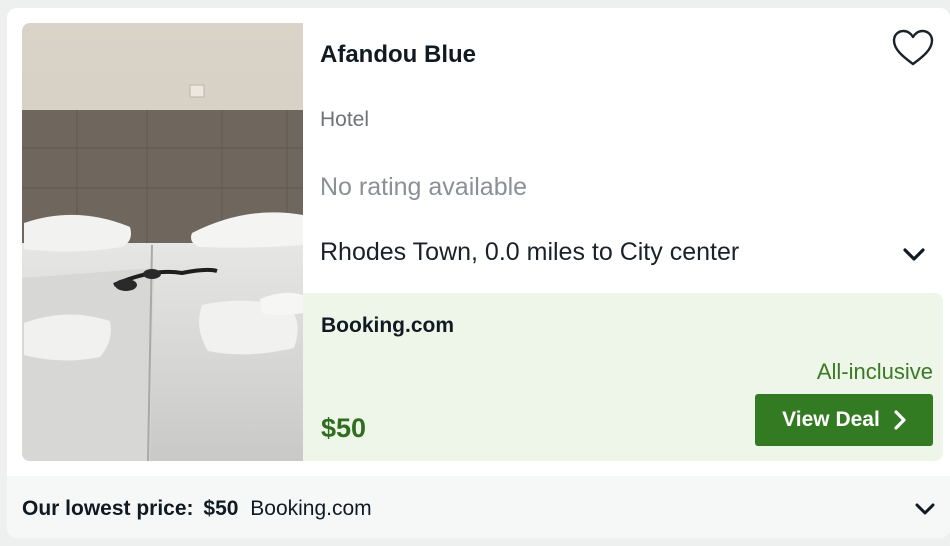 The width and height of the screenshot is (950, 546). I want to click on hotel-type: Hotel, so click(345, 119).